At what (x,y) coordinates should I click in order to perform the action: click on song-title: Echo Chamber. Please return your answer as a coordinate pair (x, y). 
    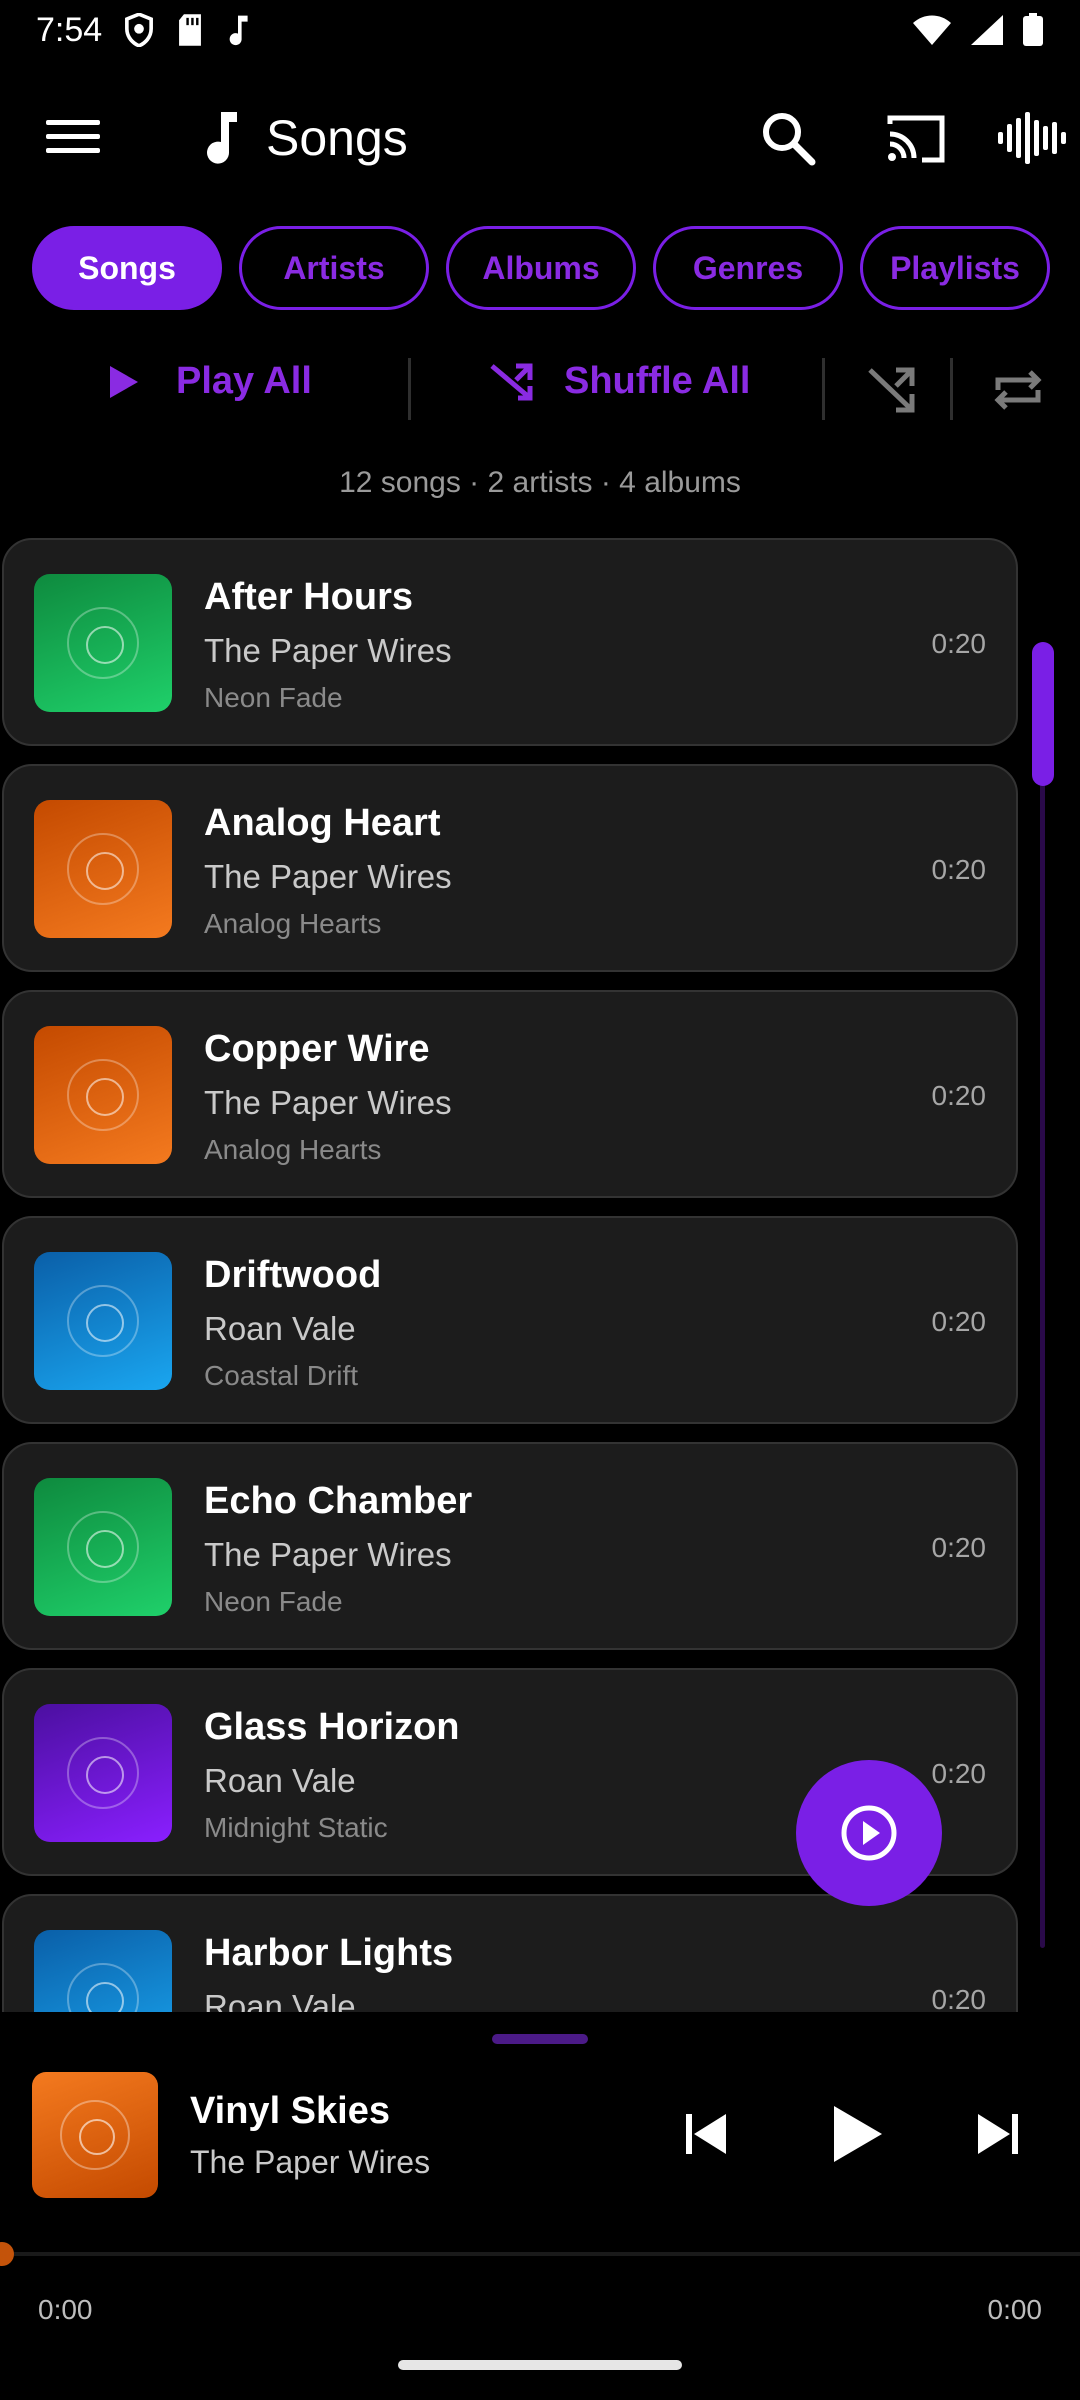
    Looking at the image, I should click on (338, 1501).